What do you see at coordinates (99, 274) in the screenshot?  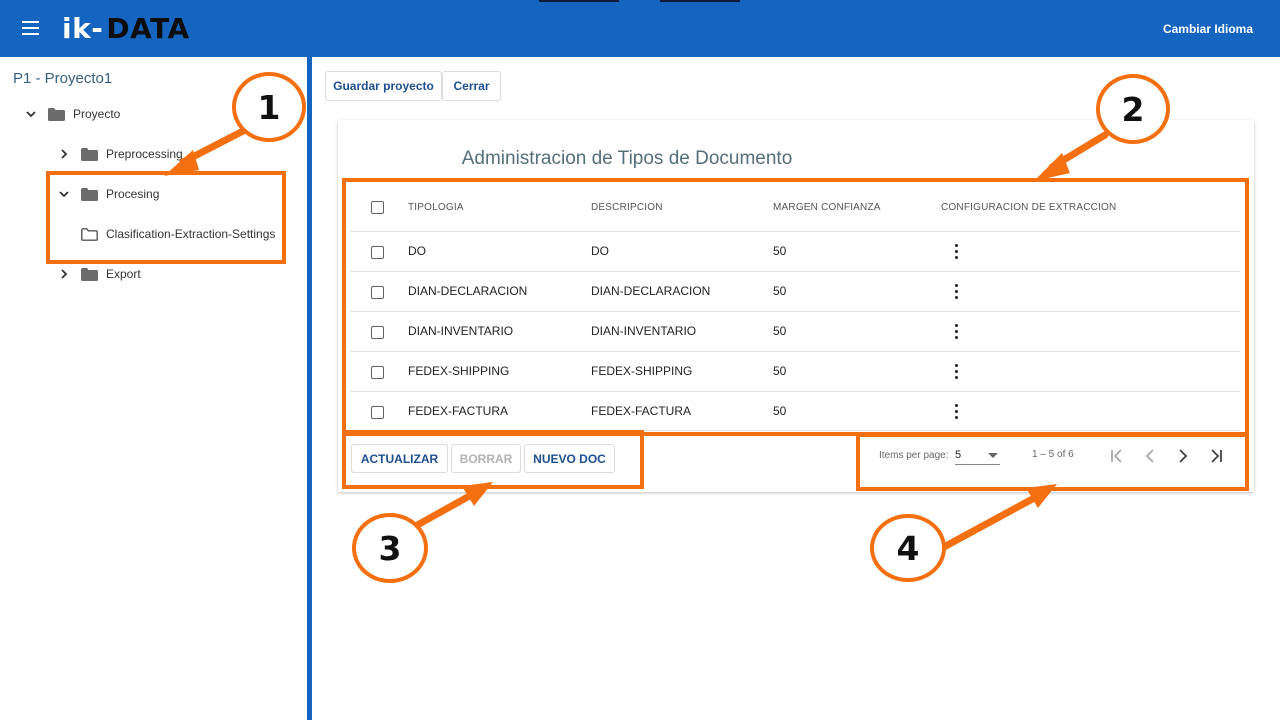 I see `tree-item-export: Export` at bounding box center [99, 274].